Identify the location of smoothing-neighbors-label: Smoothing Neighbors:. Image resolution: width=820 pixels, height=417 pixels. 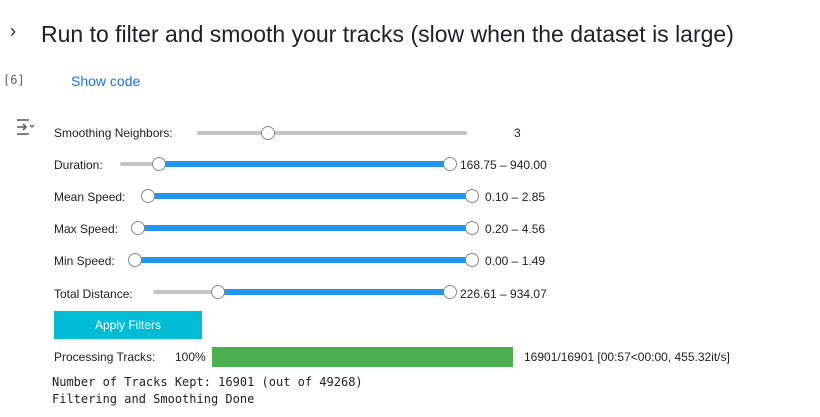
(113, 133).